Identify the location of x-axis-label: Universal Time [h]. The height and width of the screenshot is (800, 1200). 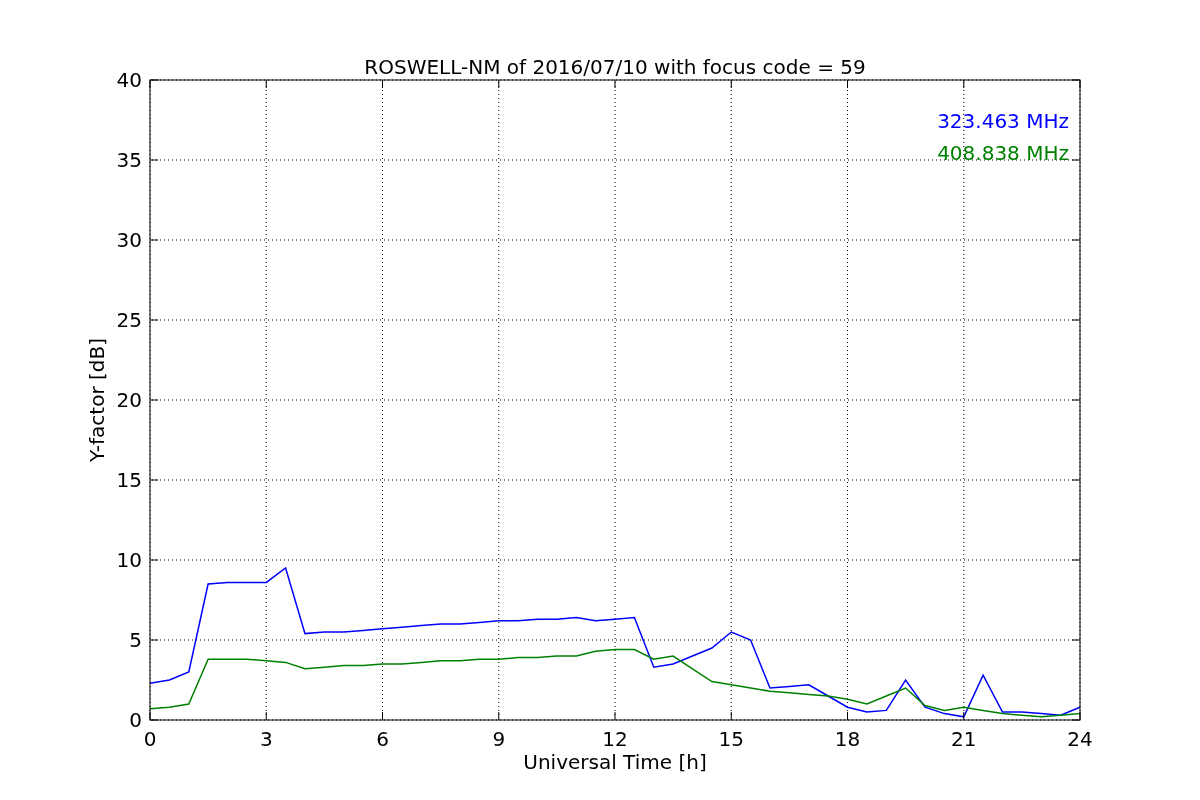
(615, 762).